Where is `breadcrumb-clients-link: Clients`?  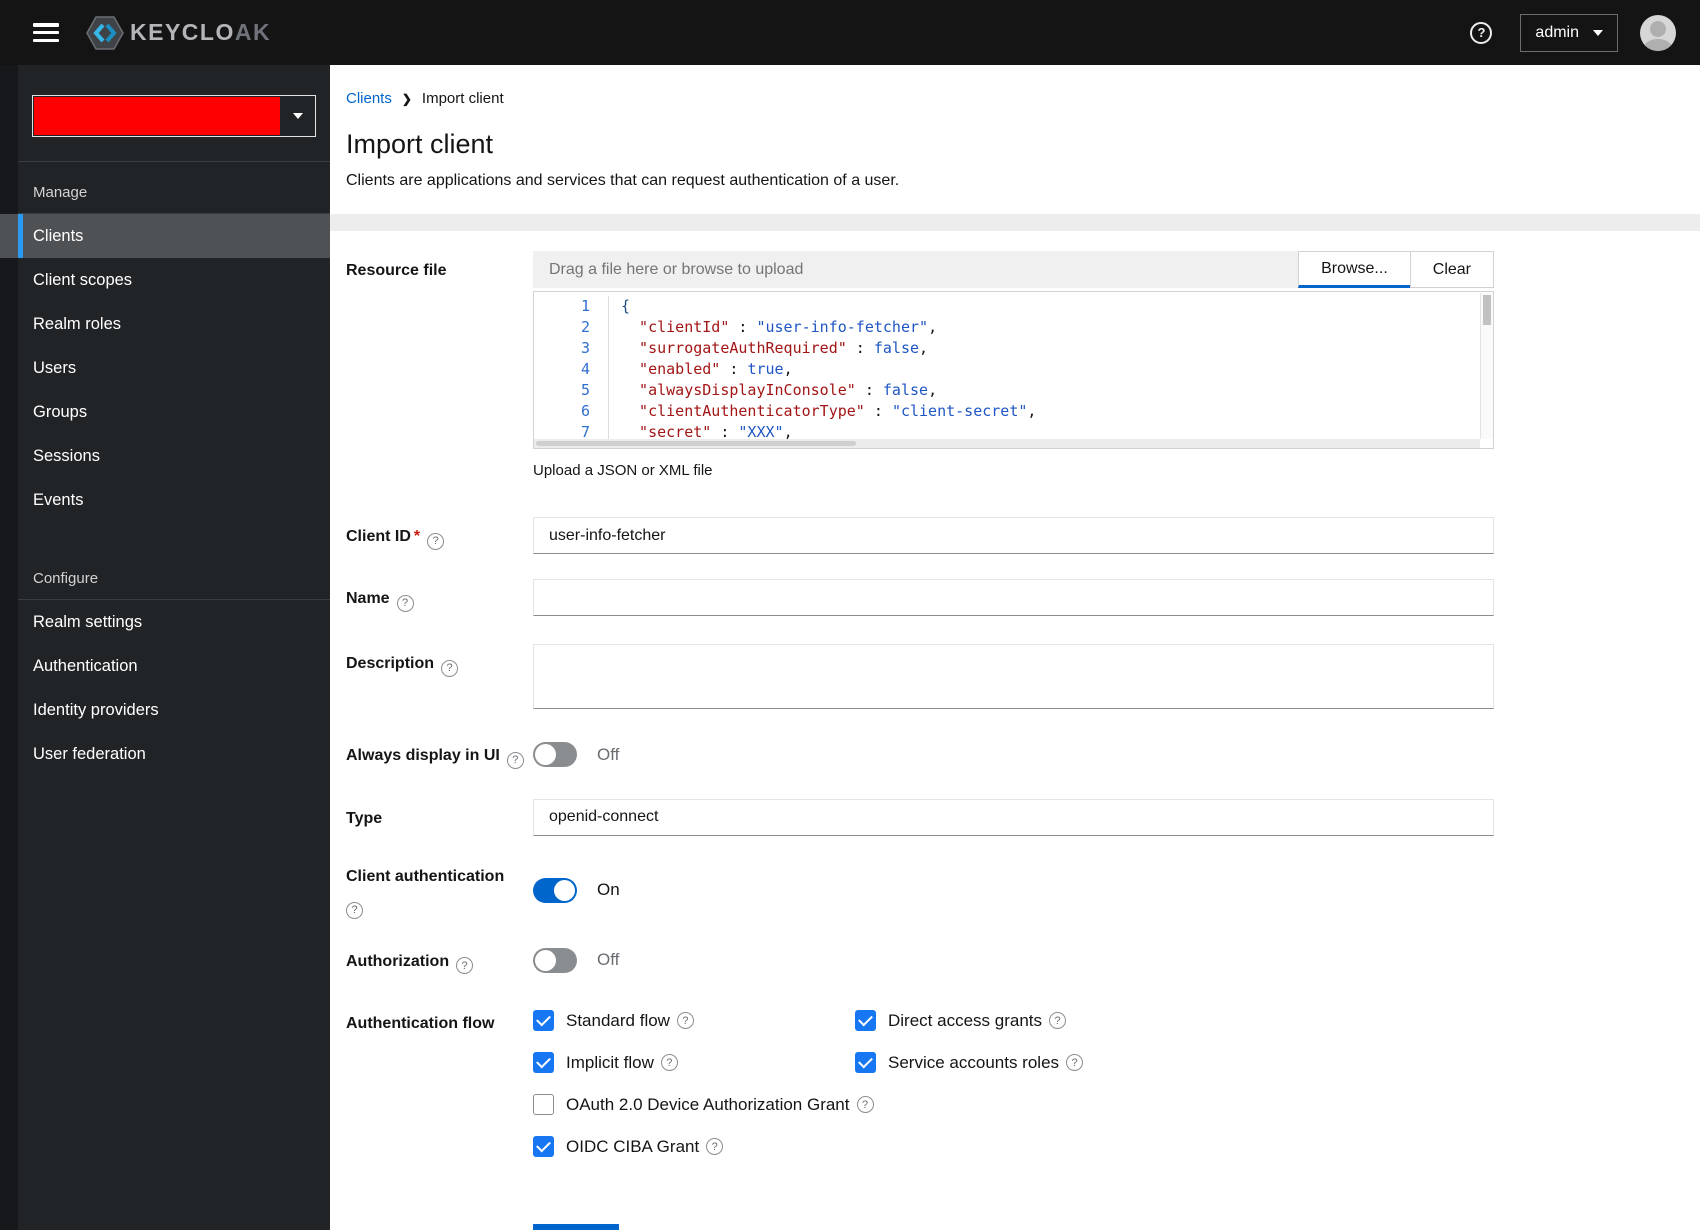
breadcrumb-clients-link: Clients is located at coordinates (369, 98).